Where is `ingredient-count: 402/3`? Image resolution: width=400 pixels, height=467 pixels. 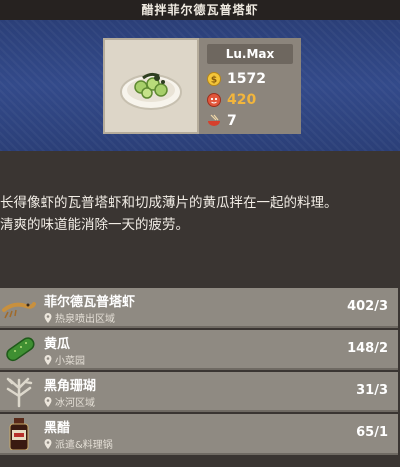
ingredient-count: 402/3 is located at coordinates (367, 306).